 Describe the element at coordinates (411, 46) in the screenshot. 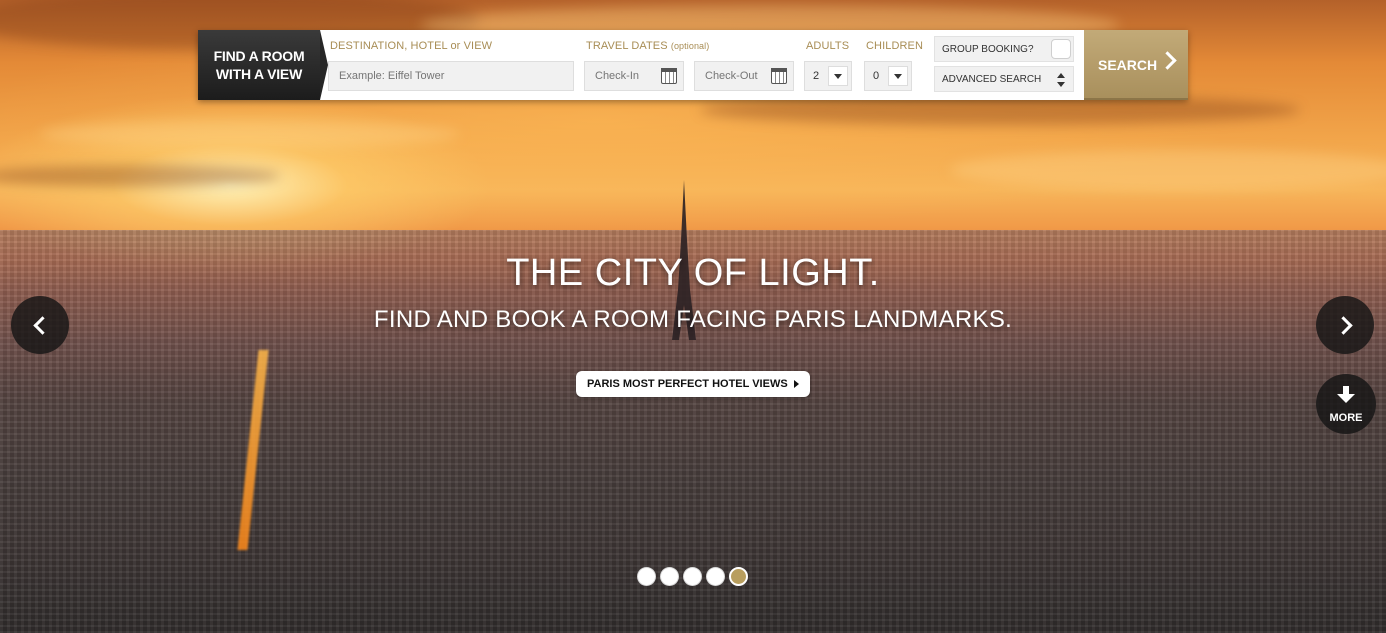

I see `destination-label: DESTINATION, HOTEL or VIEW` at that location.